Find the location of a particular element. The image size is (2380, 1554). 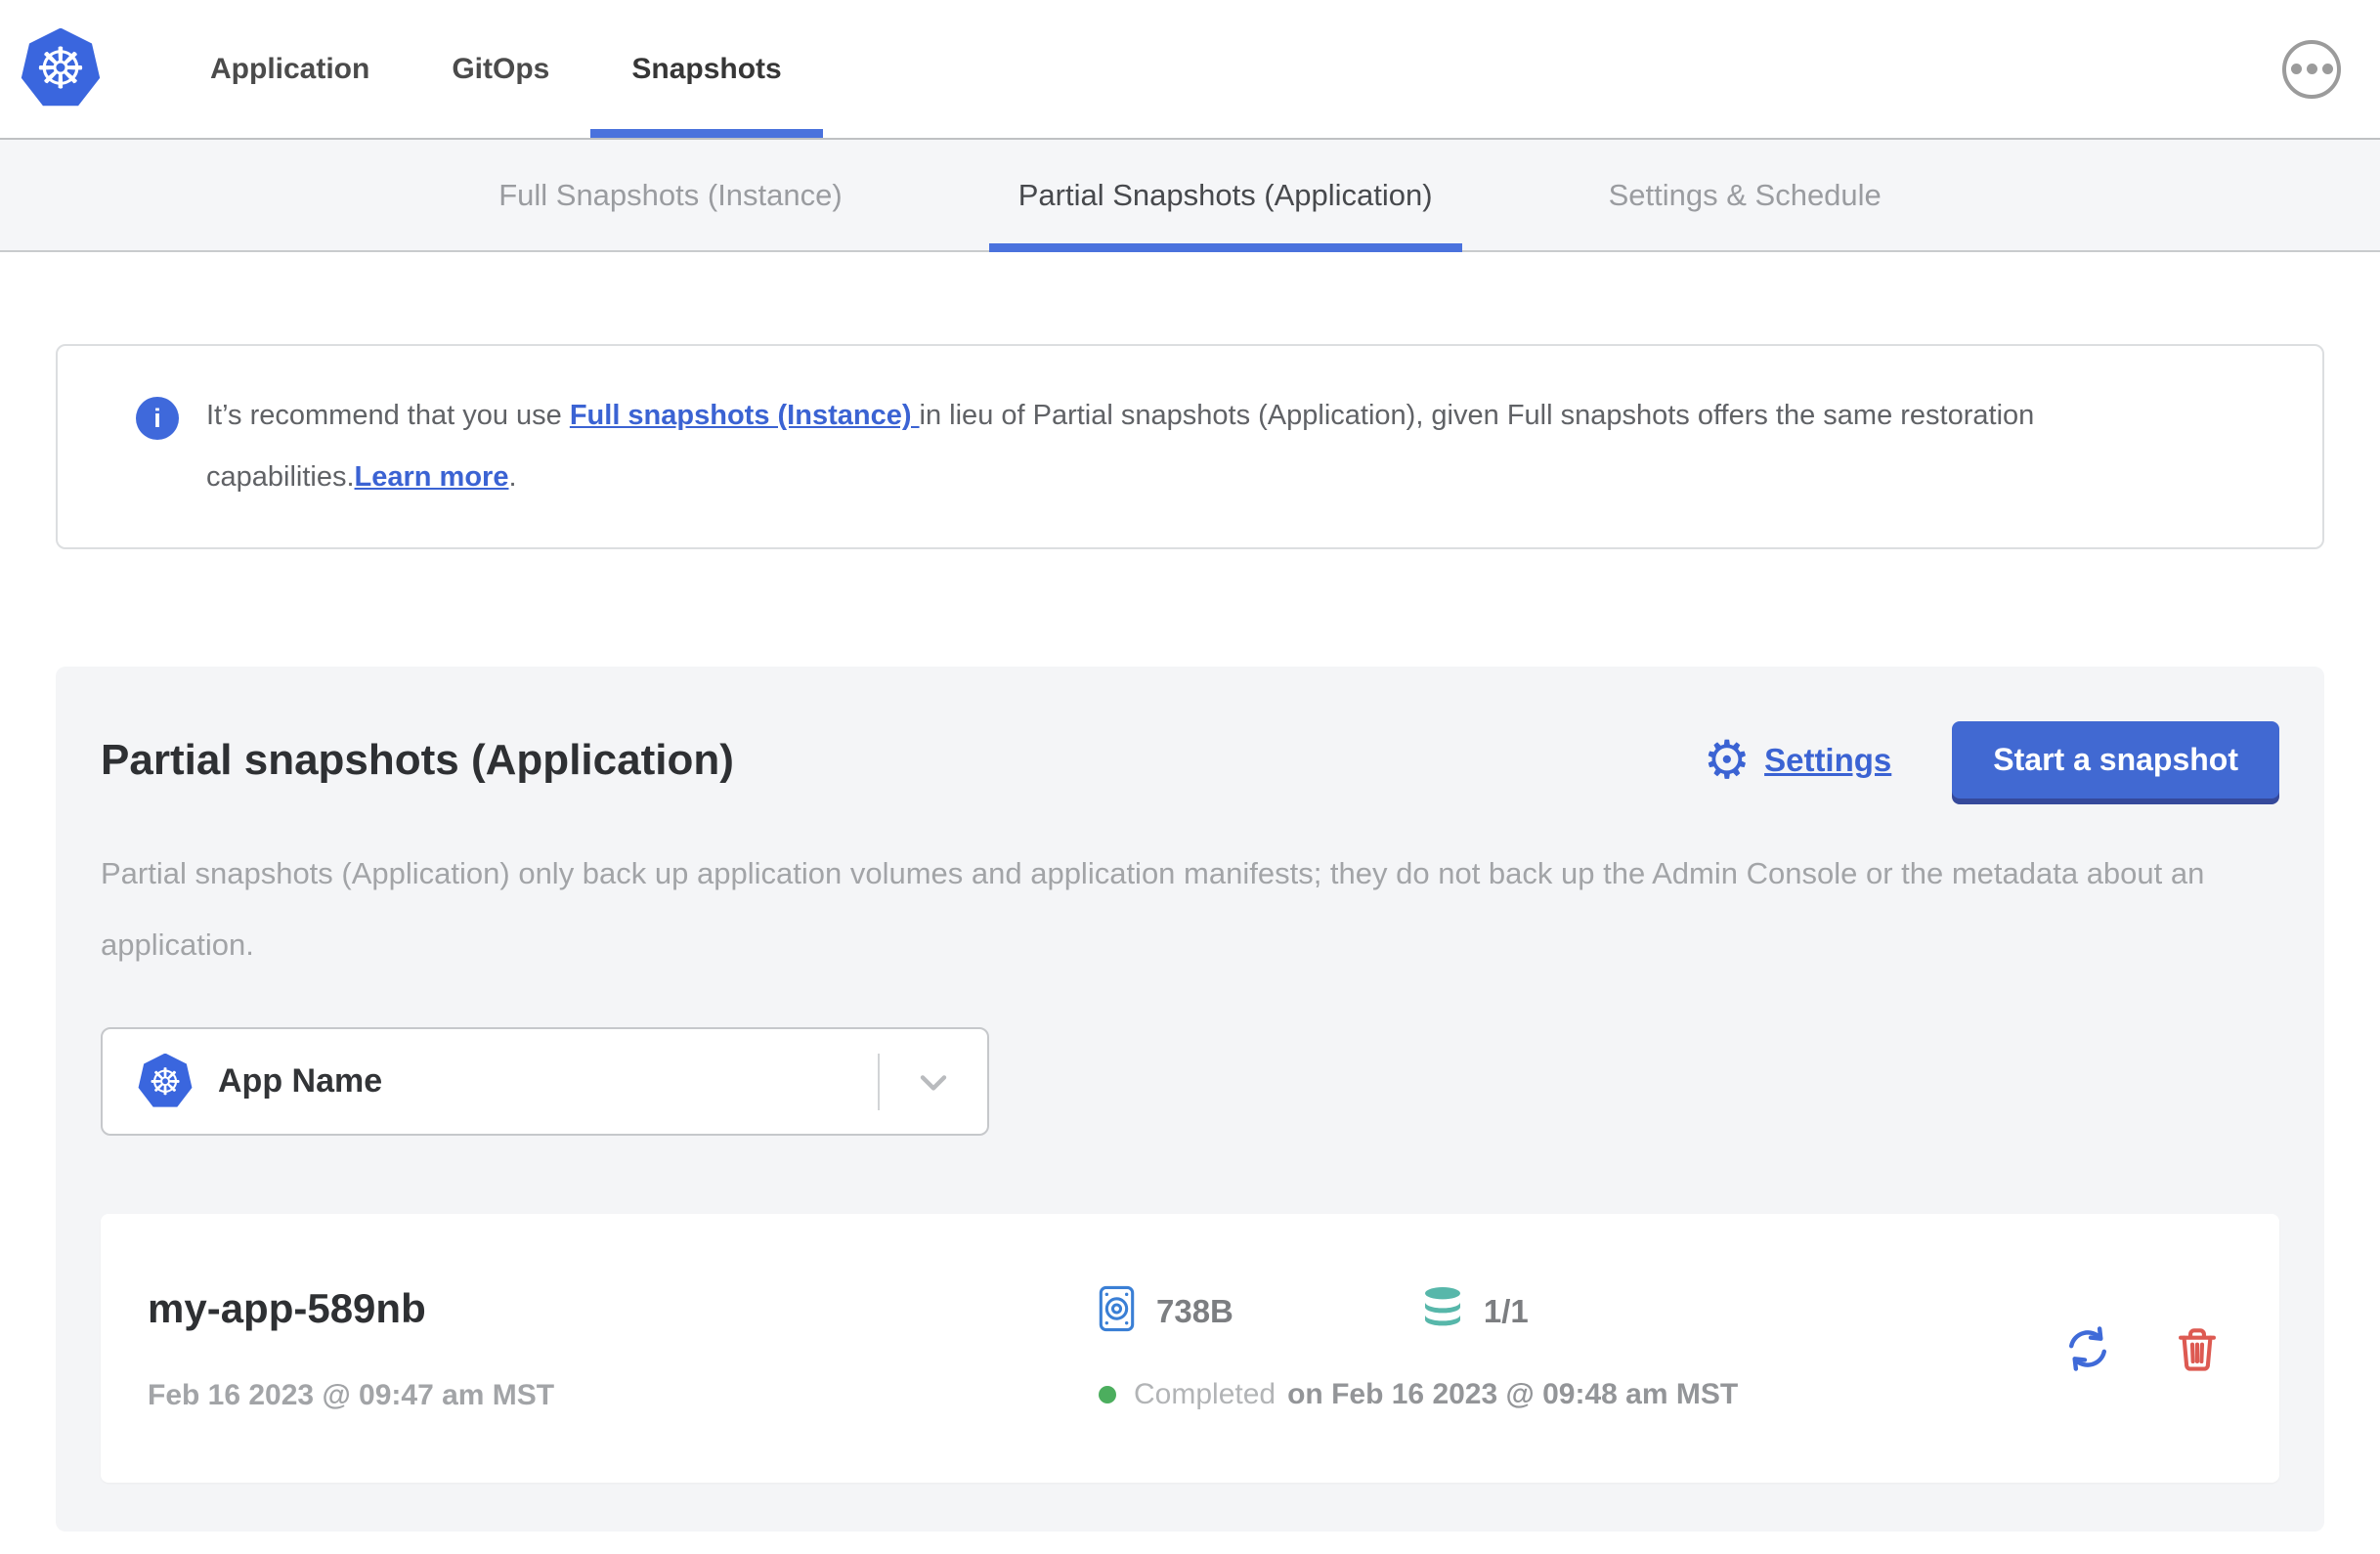

learn-more-link: Learn more is located at coordinates (432, 477).